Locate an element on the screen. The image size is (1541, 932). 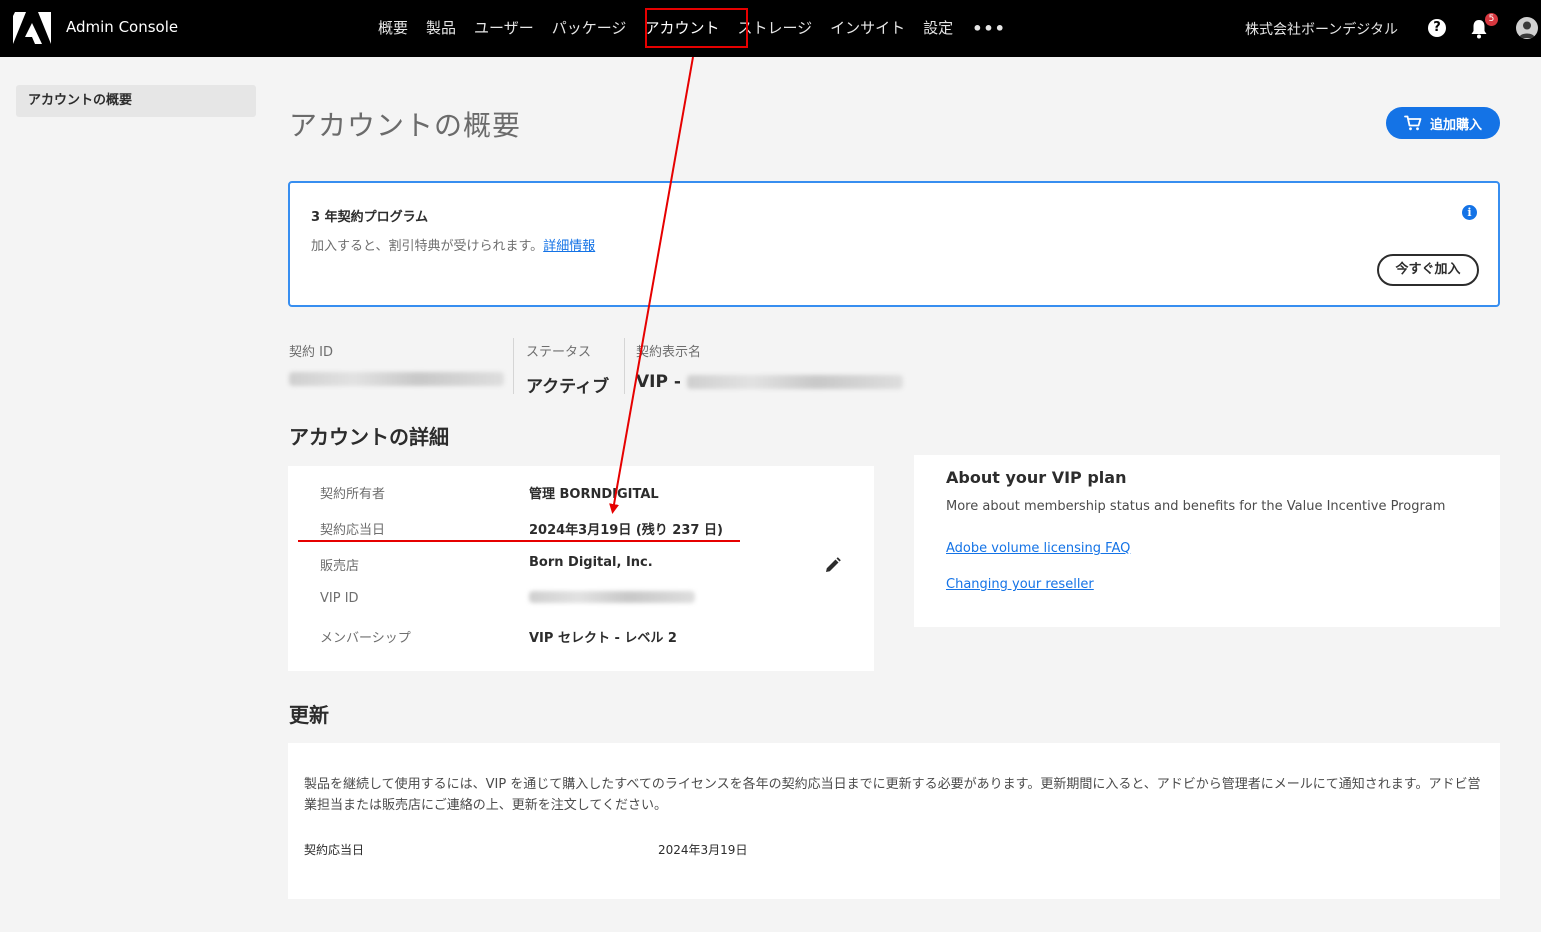
detail-value: 2024年3月19日 (残り 237 日) is located at coordinates (626, 530).